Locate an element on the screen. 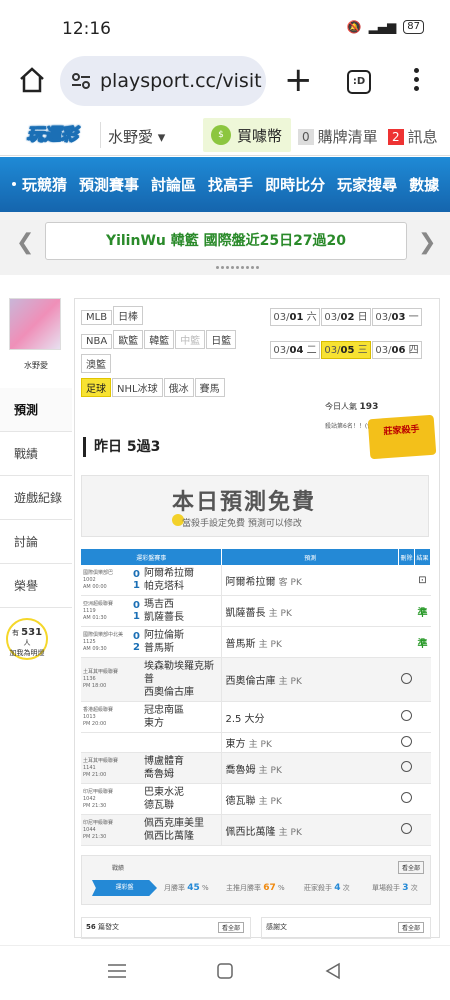  header-result: 結果 is located at coordinates (422, 557).